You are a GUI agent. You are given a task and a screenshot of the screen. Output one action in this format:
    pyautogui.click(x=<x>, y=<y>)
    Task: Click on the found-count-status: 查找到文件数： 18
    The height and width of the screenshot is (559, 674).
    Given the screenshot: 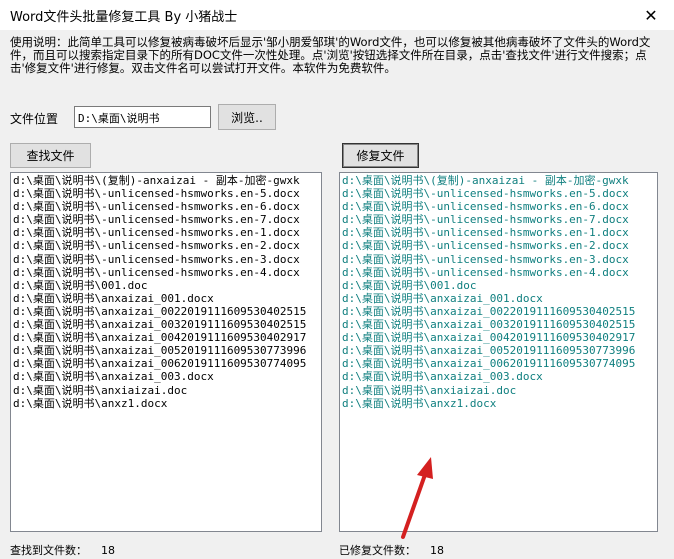 What is the action you would take?
    pyautogui.click(x=62, y=550)
    